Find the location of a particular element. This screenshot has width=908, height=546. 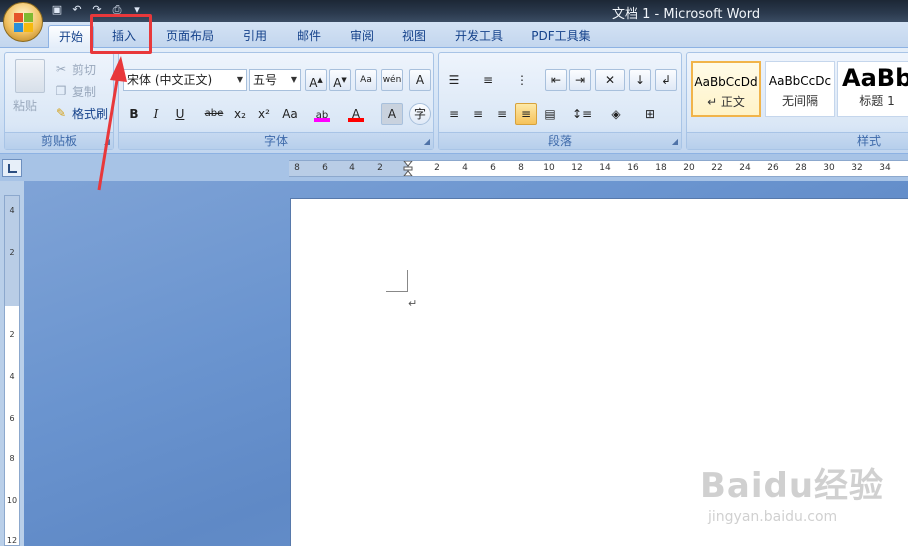

tab-selector-button is located at coordinates (12, 168).